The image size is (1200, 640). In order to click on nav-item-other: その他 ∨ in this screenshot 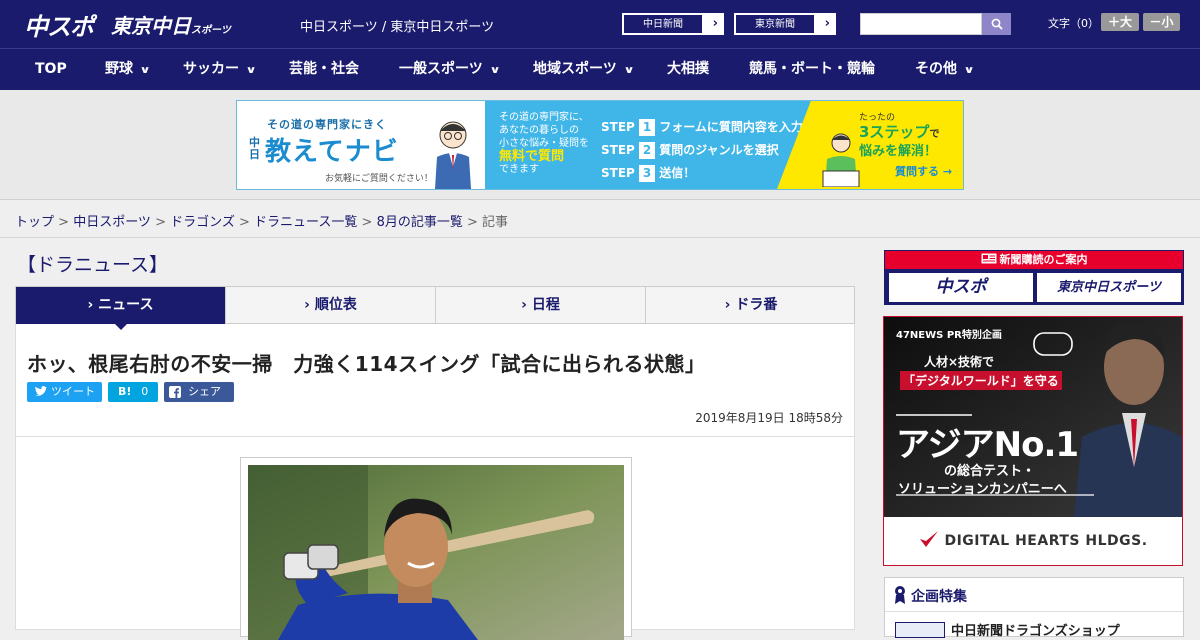, I will do `click(945, 69)`.